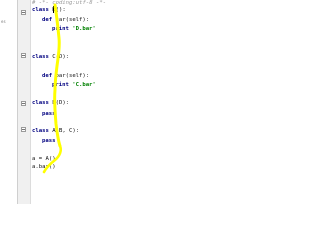 The width and height of the screenshot is (320, 240). I want to click on code-line: class D():, so click(49, 10).